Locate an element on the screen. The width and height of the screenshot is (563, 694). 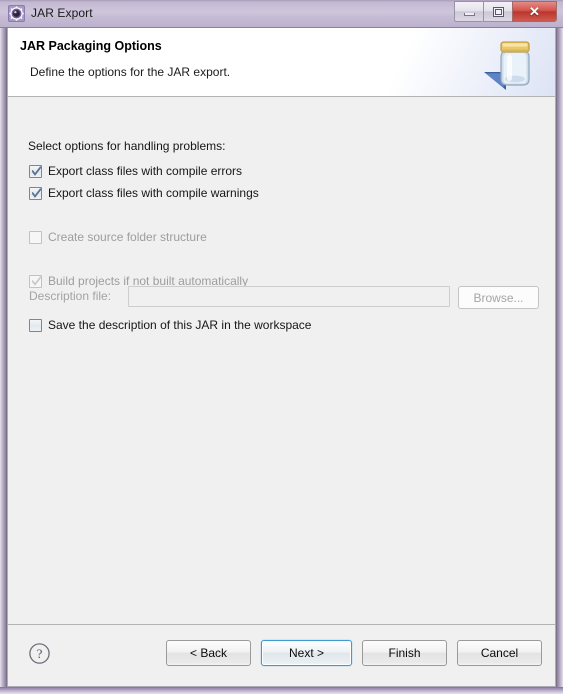
maximize-button is located at coordinates (497, 11).